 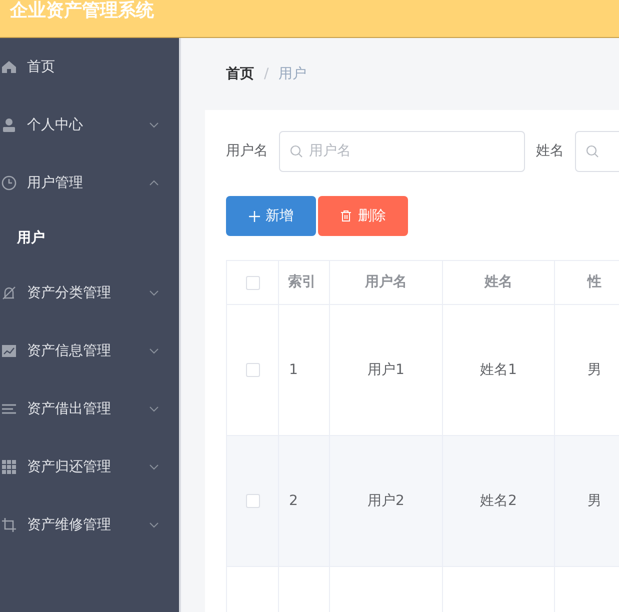 I want to click on breadcrumb-item: 首页, so click(x=240, y=74).